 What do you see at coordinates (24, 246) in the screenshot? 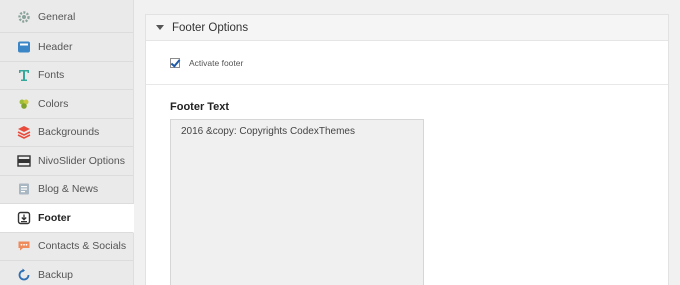
I see `chat-icon` at bounding box center [24, 246].